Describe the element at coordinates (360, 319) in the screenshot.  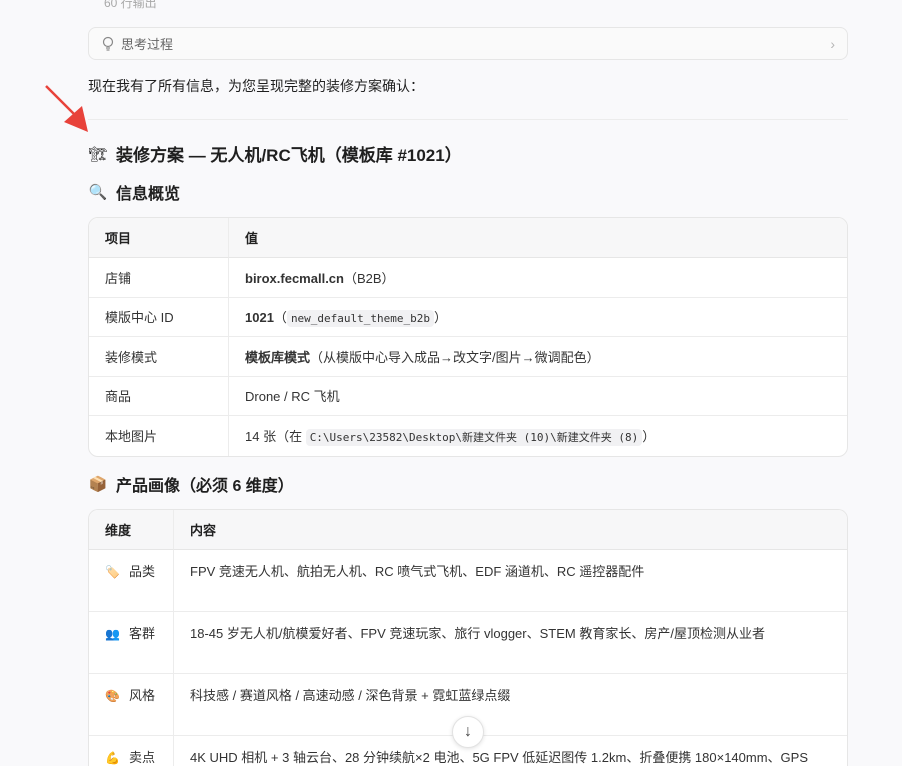
I see `theme-code: new_default_theme_b2b` at that location.